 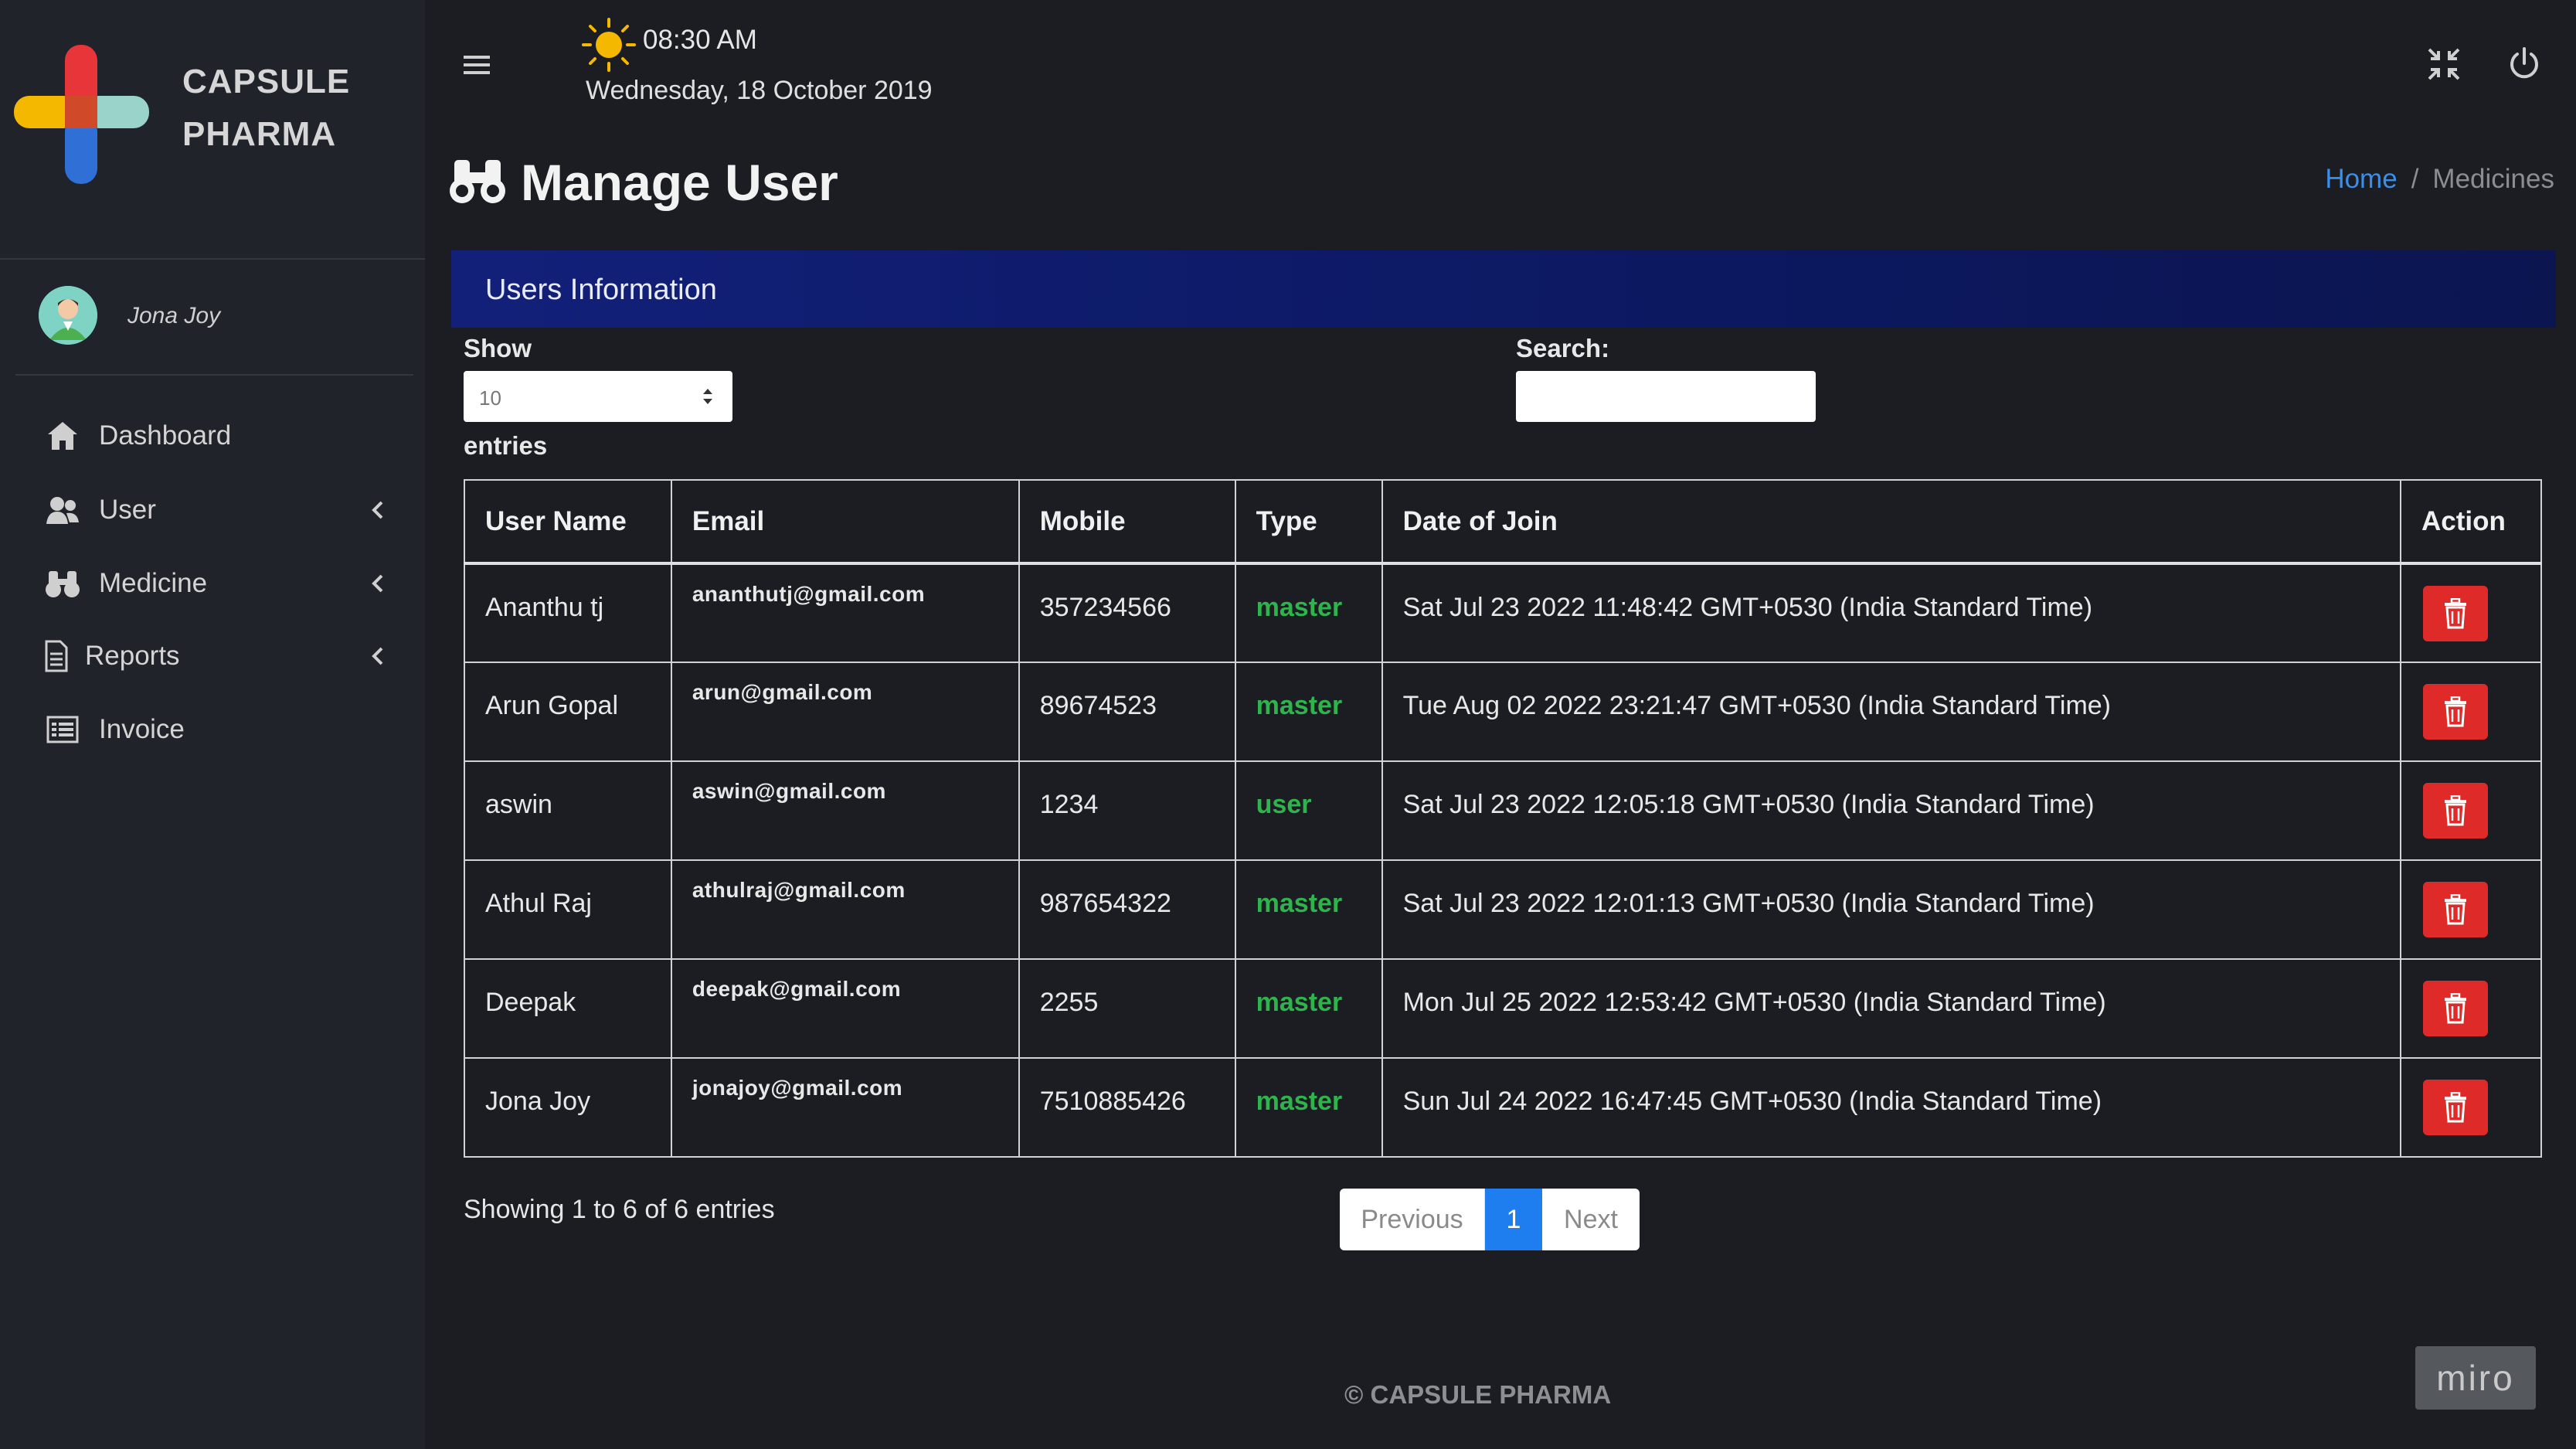 What do you see at coordinates (1308, 811) in the screenshot?
I see `cell-type: user` at bounding box center [1308, 811].